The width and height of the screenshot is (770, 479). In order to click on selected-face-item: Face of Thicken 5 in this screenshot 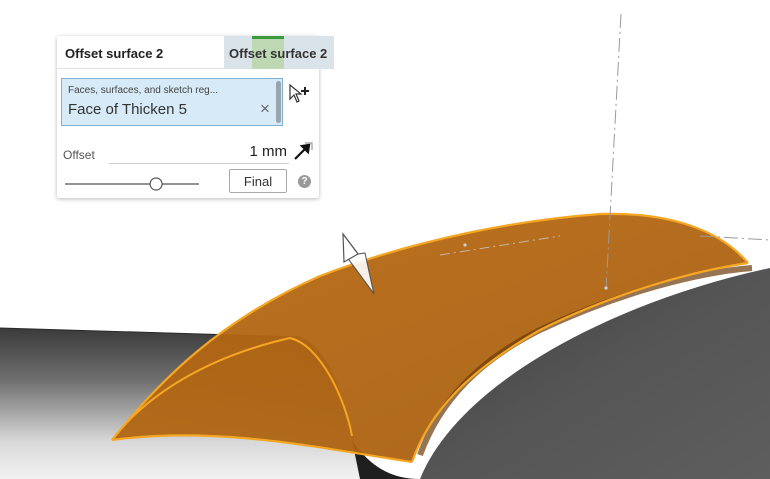, I will do `click(127, 109)`.